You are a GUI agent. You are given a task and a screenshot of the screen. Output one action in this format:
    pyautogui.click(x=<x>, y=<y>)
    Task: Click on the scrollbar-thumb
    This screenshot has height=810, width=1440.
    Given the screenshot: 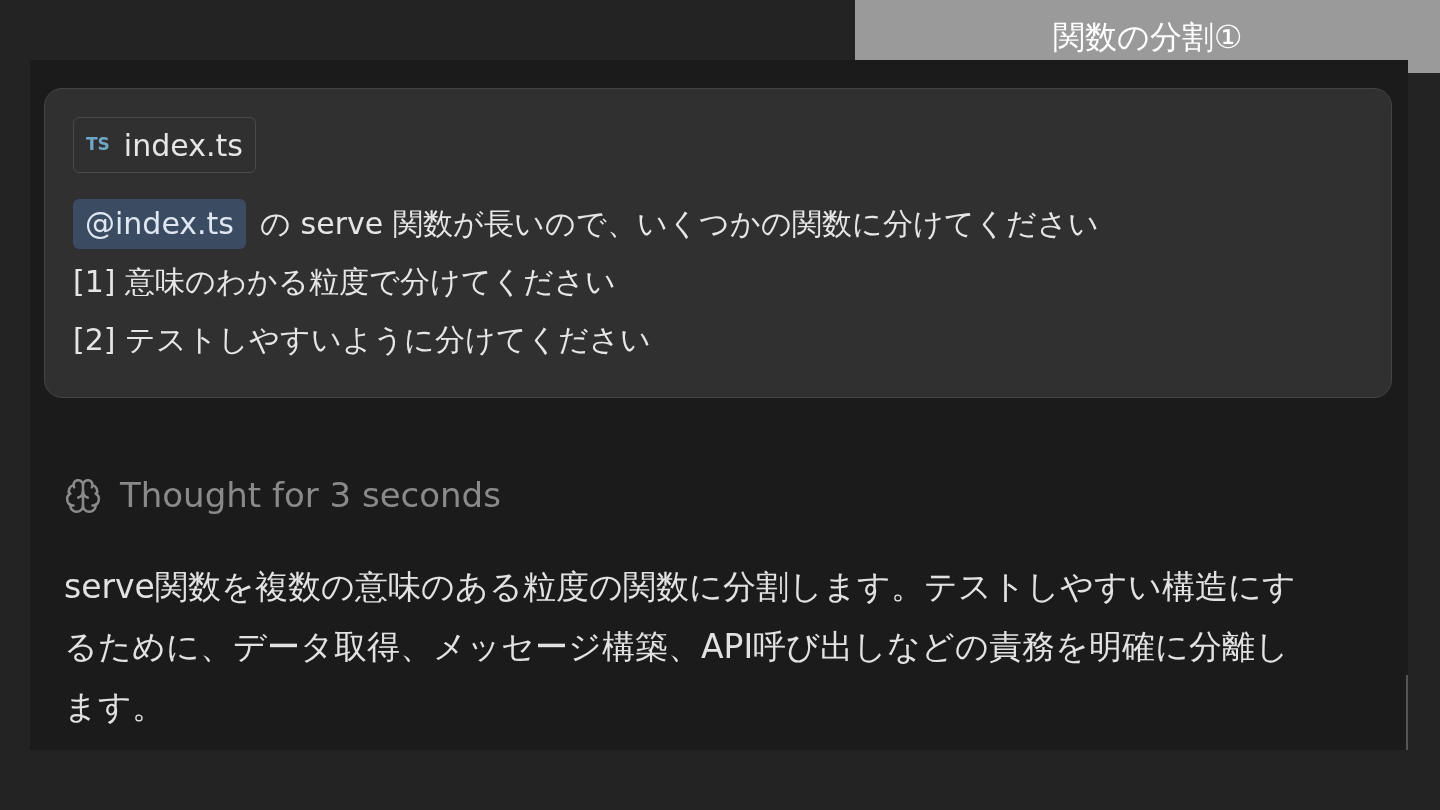 What is the action you would take?
    pyautogui.click(x=1407, y=712)
    